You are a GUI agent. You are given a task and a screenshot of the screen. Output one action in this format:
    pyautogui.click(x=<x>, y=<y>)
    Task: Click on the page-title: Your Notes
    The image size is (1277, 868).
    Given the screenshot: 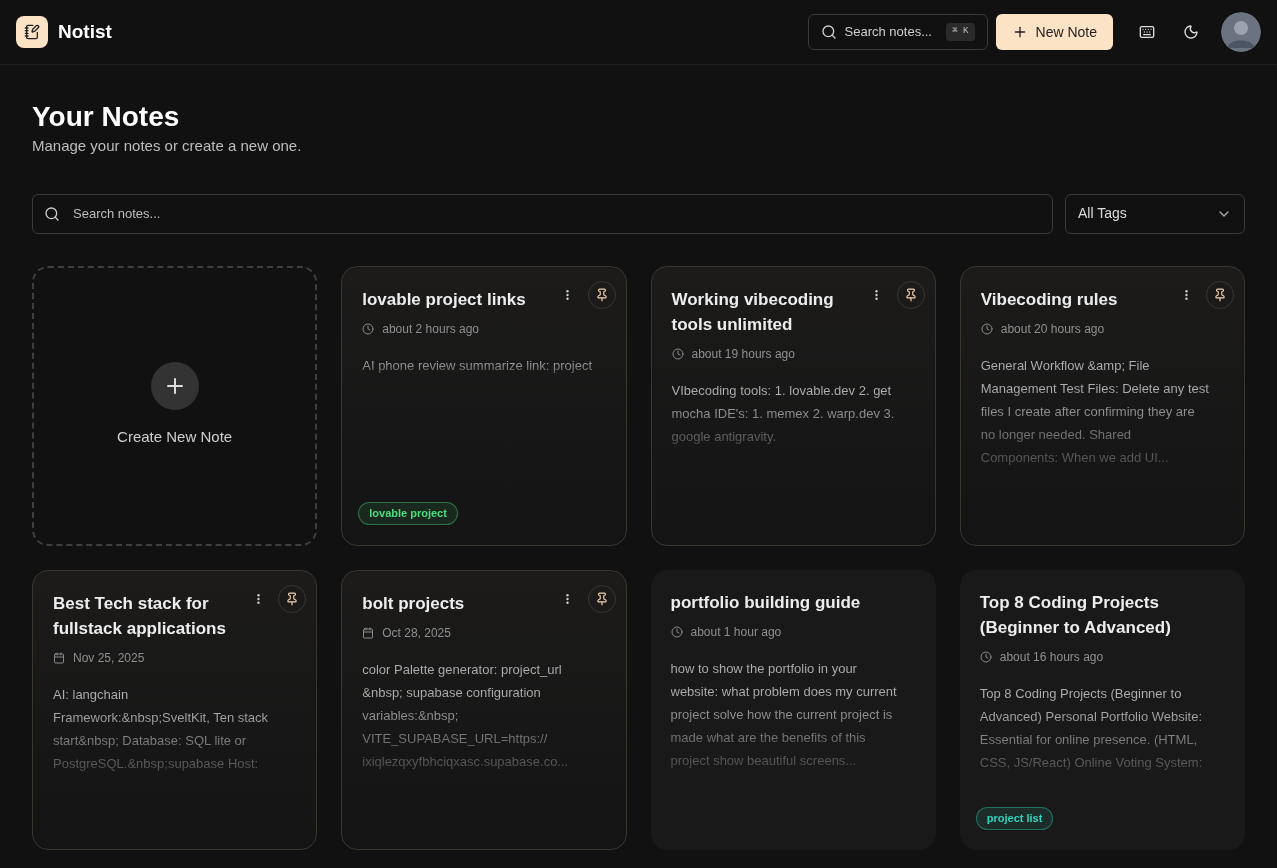 What is the action you would take?
    pyautogui.click(x=106, y=117)
    